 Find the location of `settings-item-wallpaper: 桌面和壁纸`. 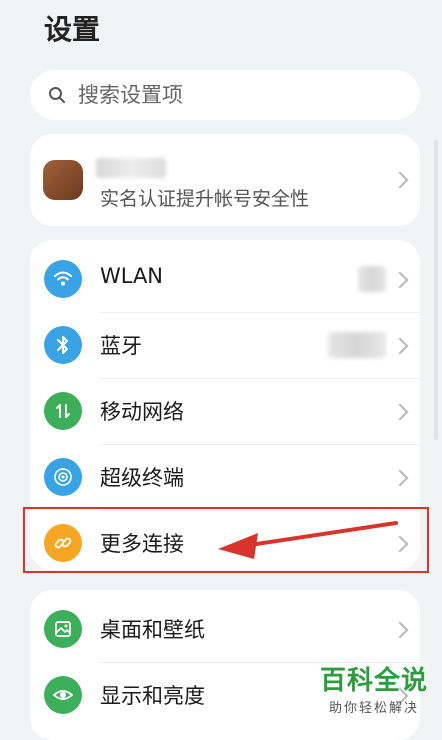

settings-item-wallpaper: 桌面和壁纸 is located at coordinates (225, 629).